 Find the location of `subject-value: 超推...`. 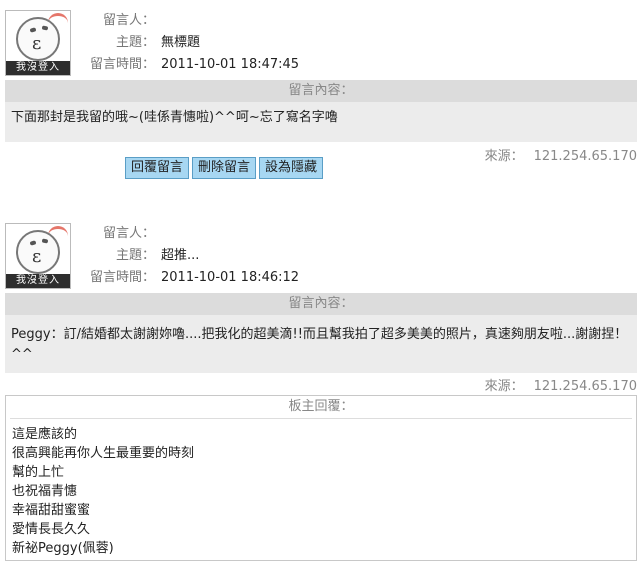

subject-value: 超推... is located at coordinates (180, 255).